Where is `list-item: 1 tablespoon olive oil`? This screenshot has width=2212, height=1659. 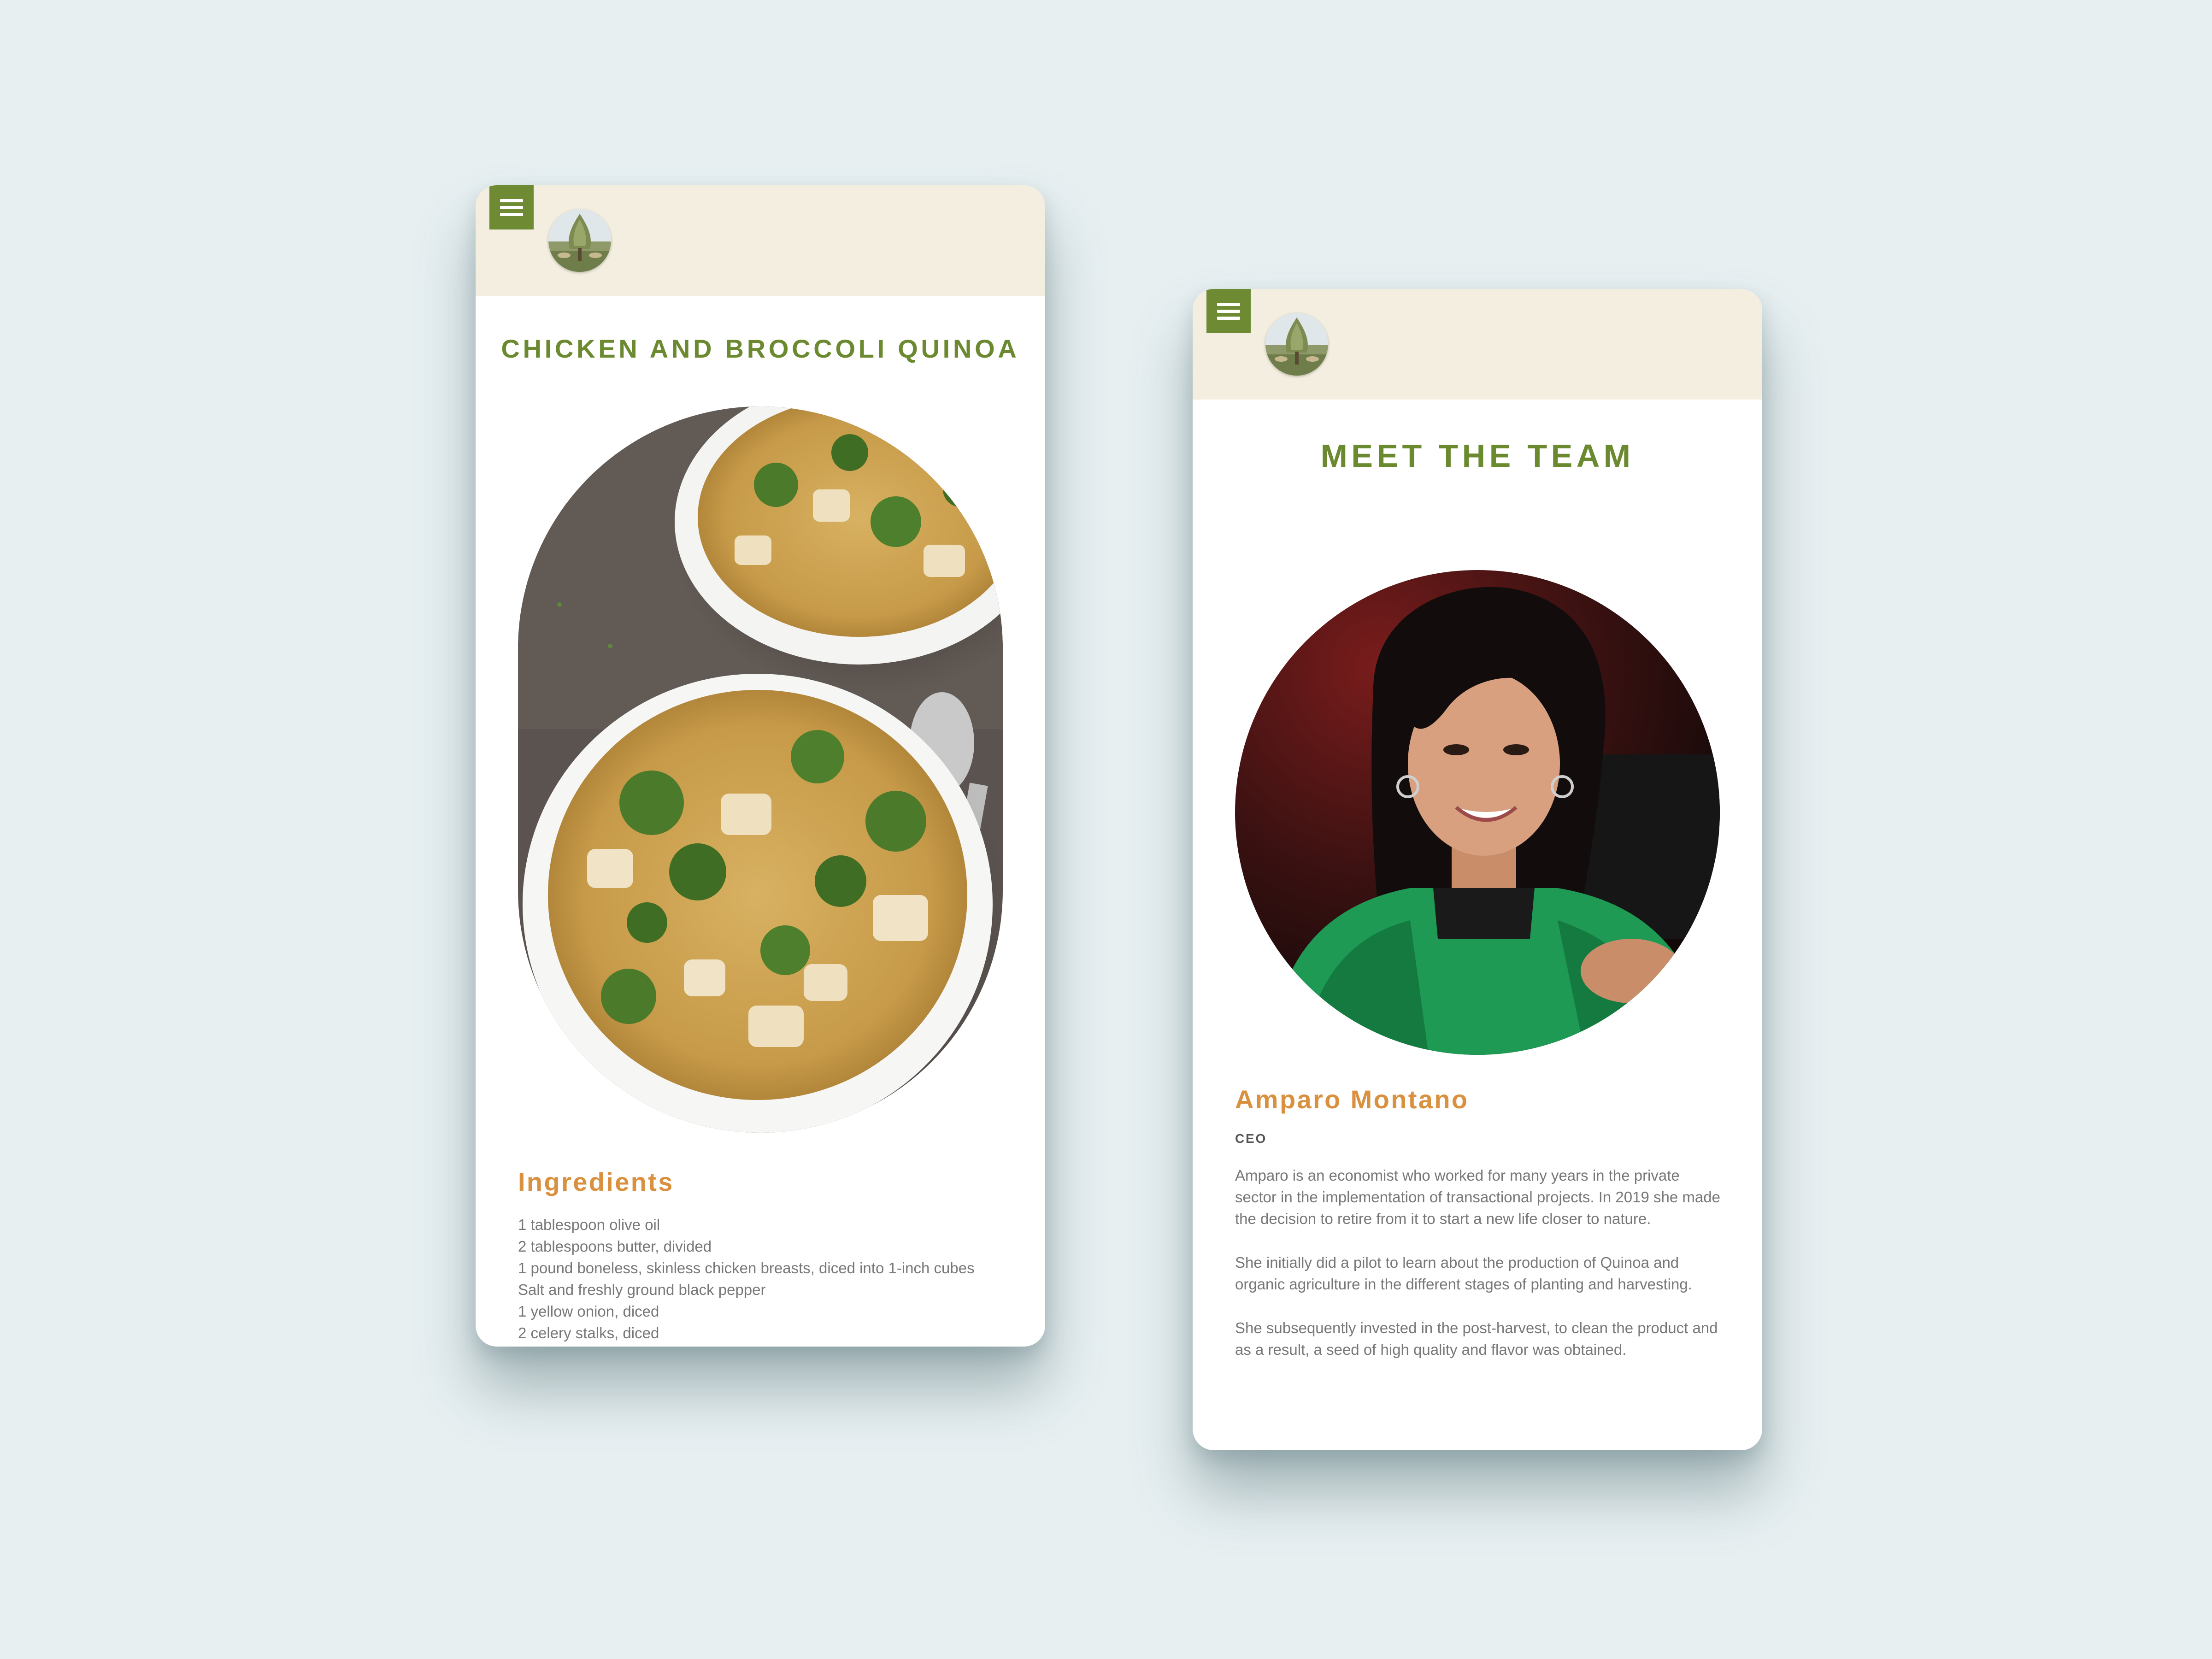
list-item: 1 tablespoon olive oil is located at coordinates (589, 1224).